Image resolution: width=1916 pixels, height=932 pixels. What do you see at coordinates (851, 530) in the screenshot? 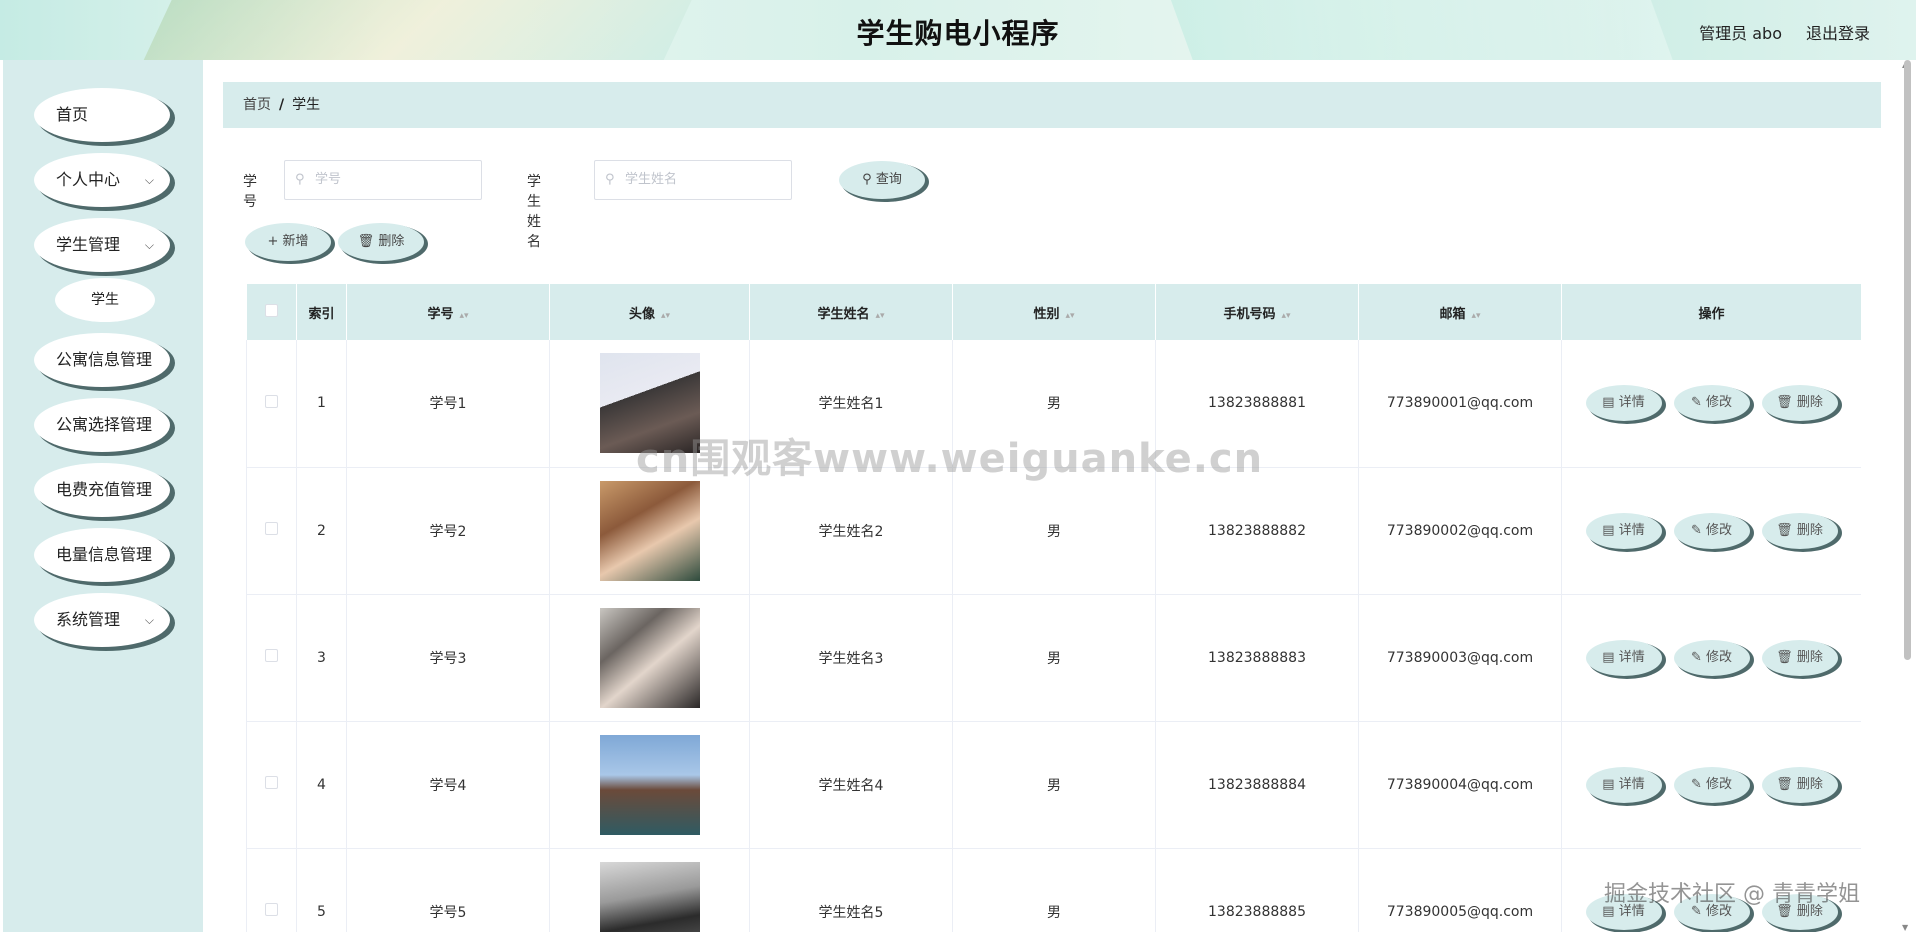
I see `row-student-name: 学生姓名2` at bounding box center [851, 530].